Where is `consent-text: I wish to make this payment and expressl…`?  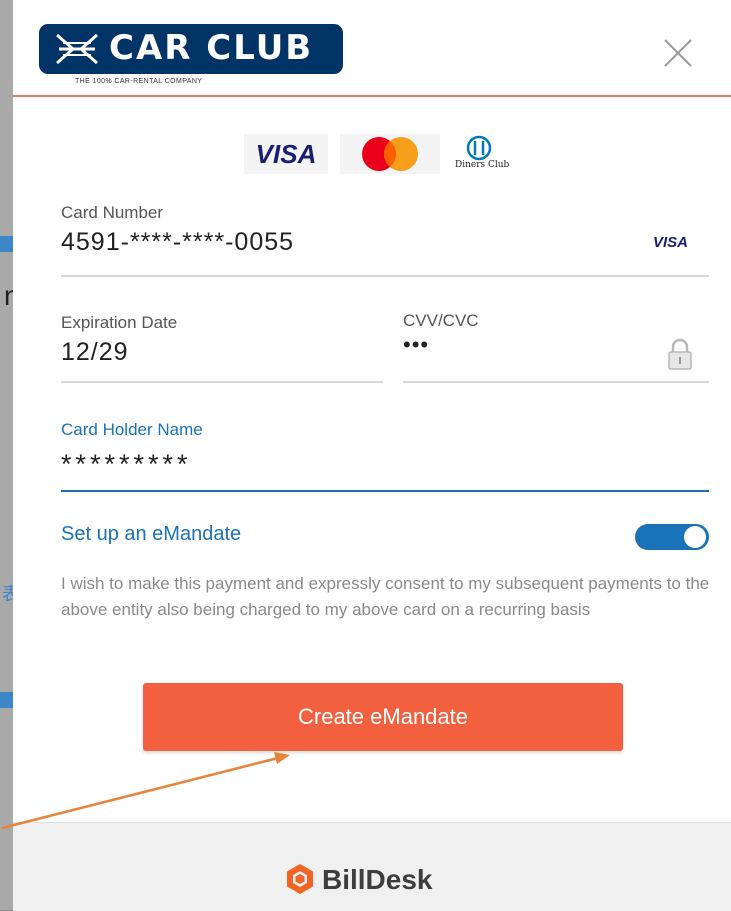
consent-text: I wish to make this payment and expressl… is located at coordinates (385, 596).